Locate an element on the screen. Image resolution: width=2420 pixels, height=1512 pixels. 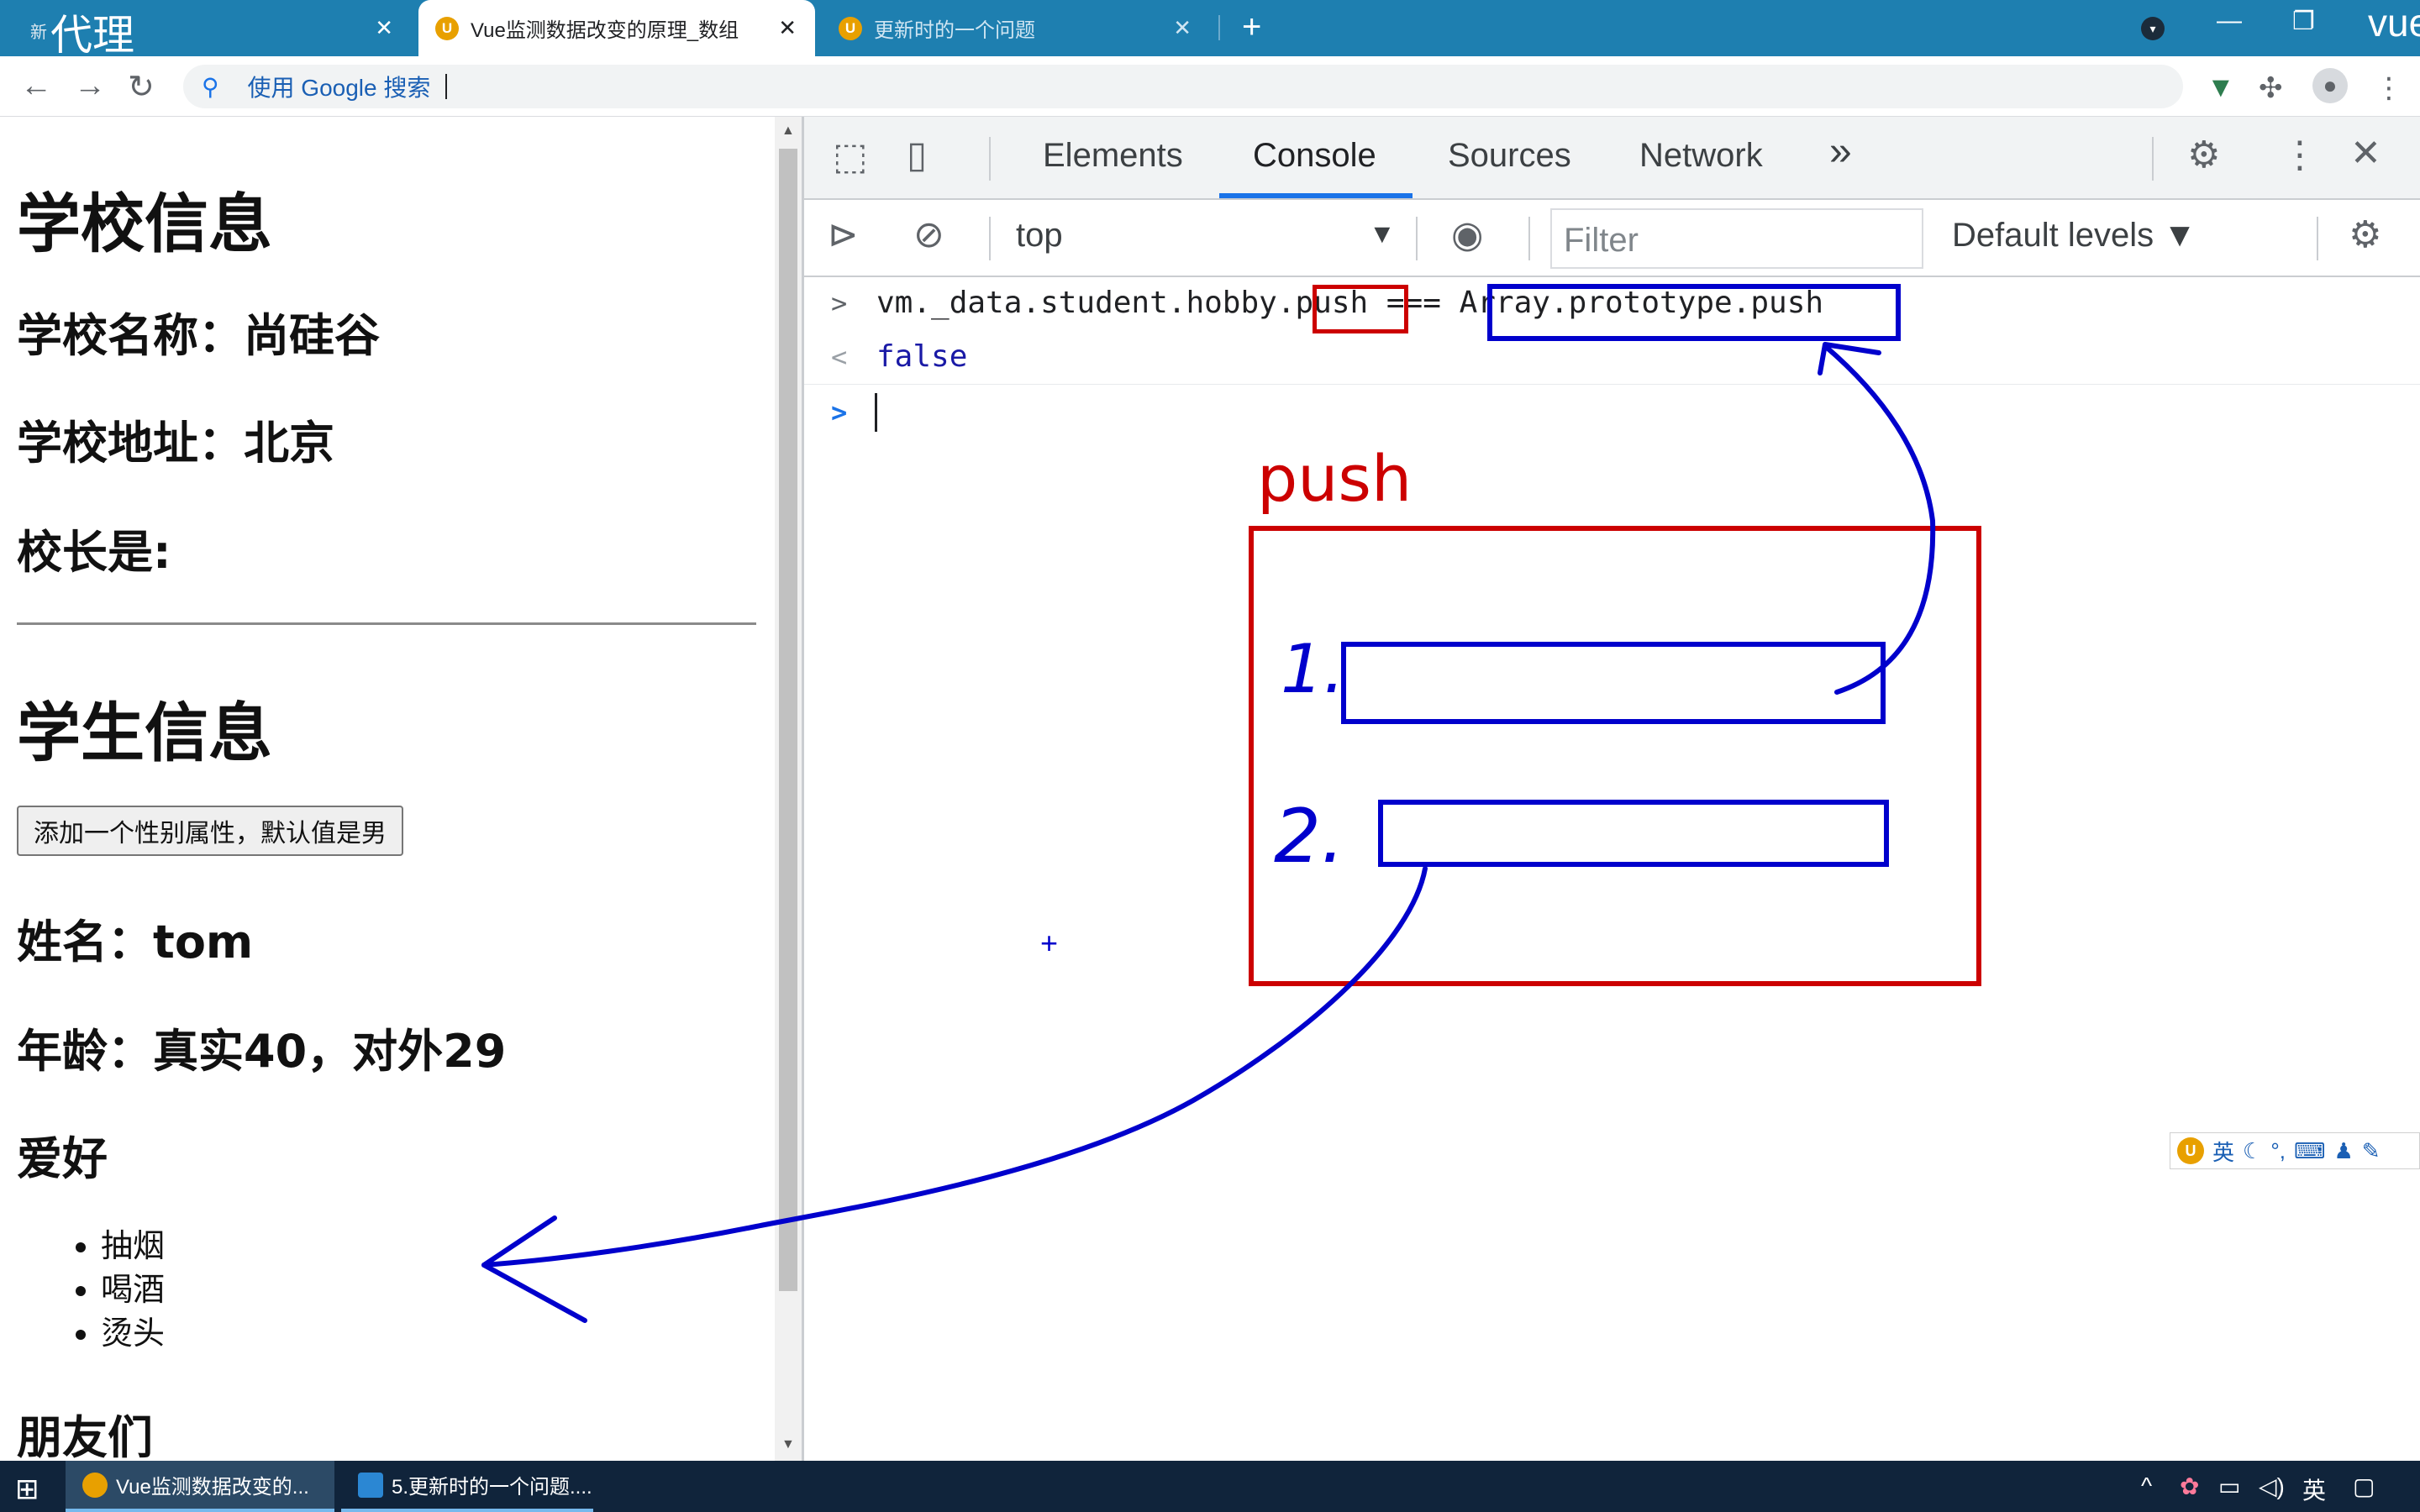
user-icon: ♟ is located at coordinates (2343, 1151).